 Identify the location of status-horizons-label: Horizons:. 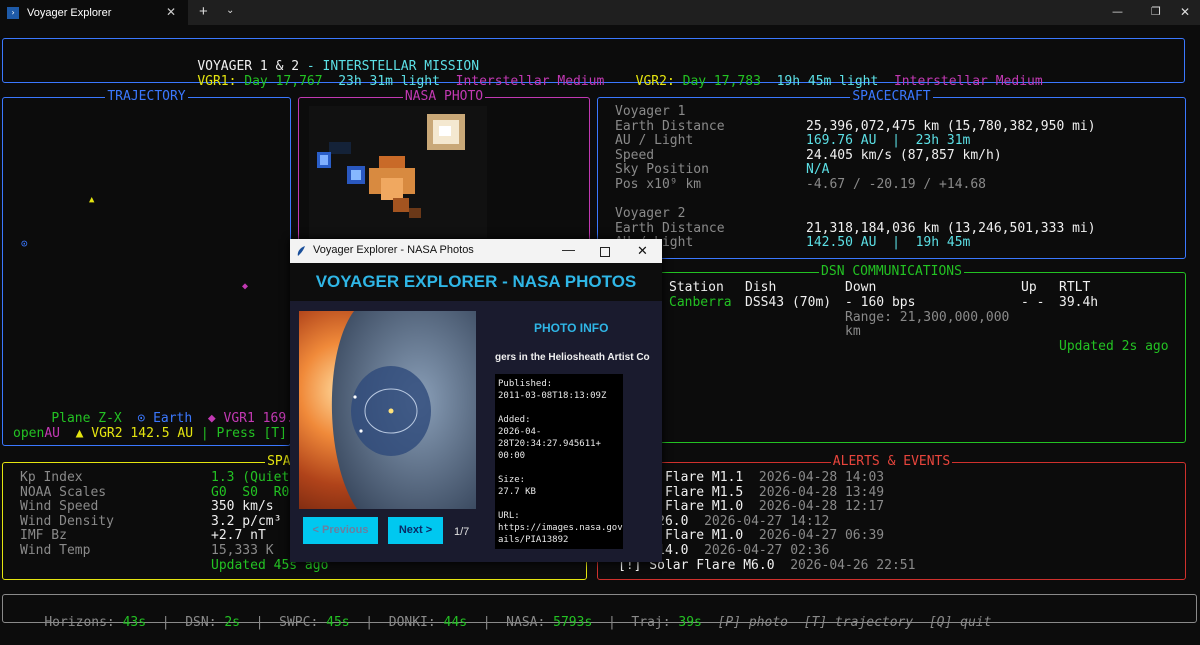
(79, 622).